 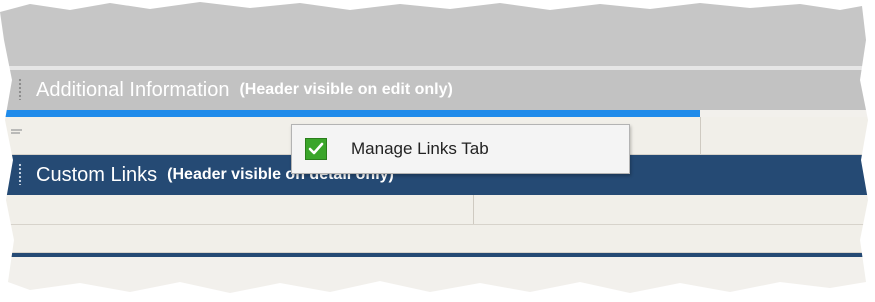 I want to click on section-title: Additional Information, so click(x=133, y=89).